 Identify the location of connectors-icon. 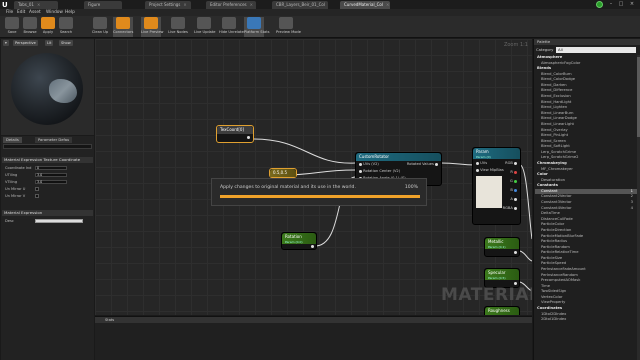
(123, 23).